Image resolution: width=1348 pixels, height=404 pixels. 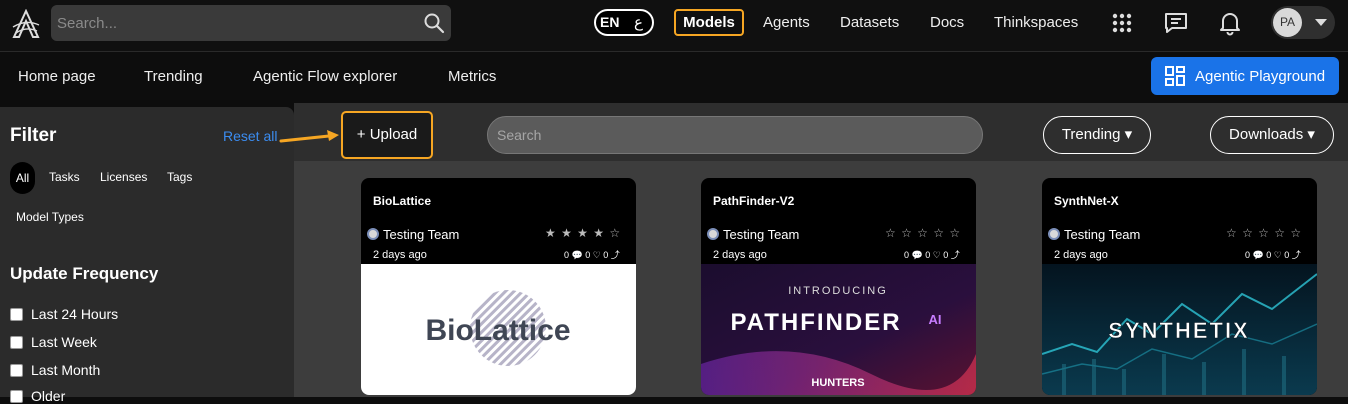 I want to click on language-toggle: EN ع, so click(x=624, y=22).